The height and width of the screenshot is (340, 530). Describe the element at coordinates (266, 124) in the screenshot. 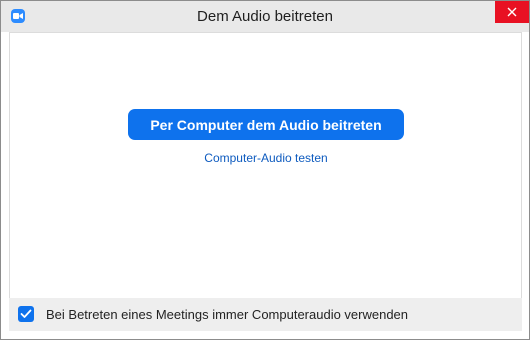

I see `join-with-computer-audio-button: Per Computer dem Audio beitreten` at that location.